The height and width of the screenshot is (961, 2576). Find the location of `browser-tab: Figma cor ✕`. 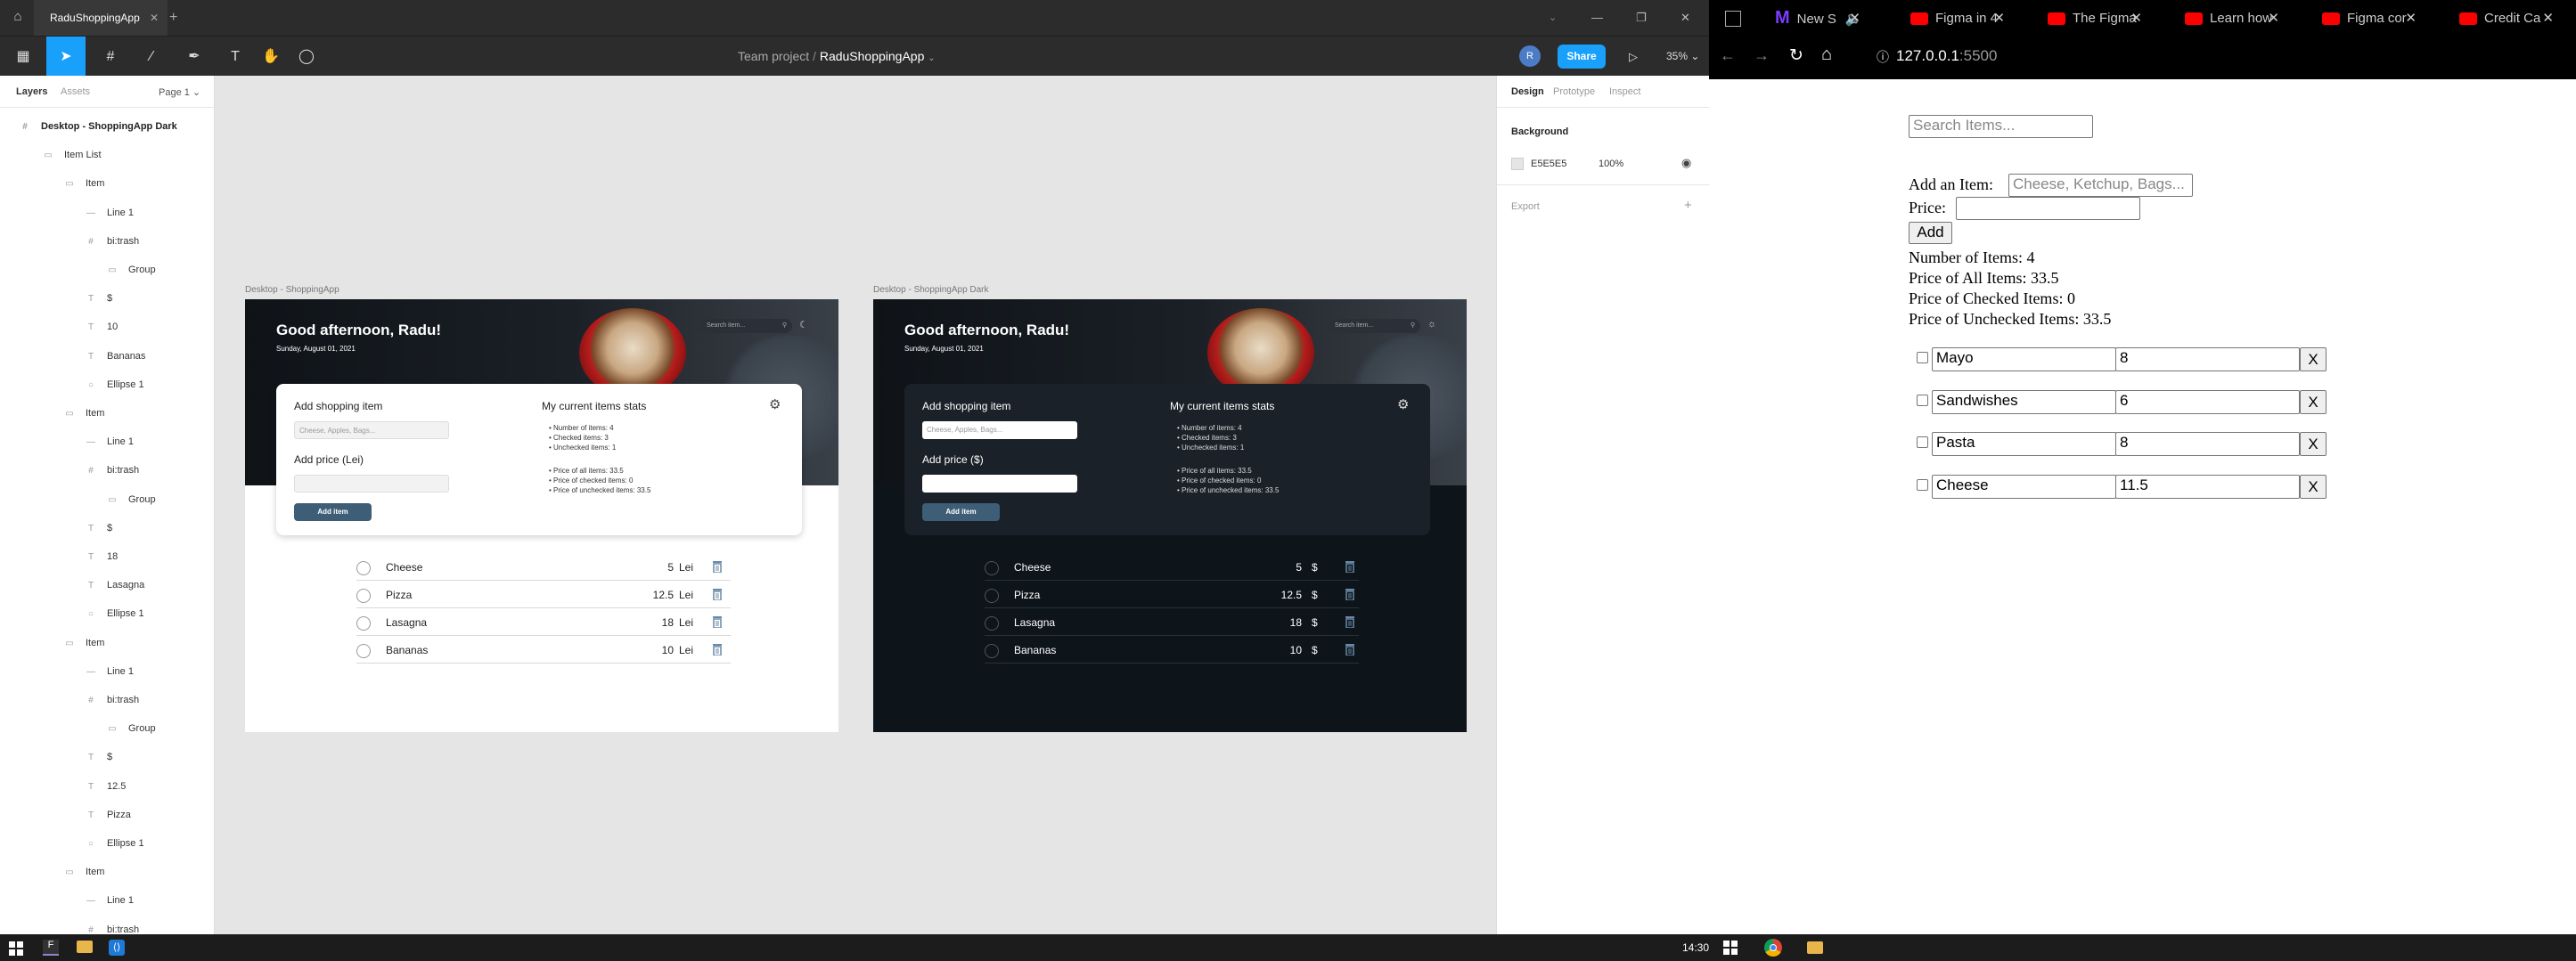

browser-tab: Figma cor ✕ is located at coordinates (2371, 19).